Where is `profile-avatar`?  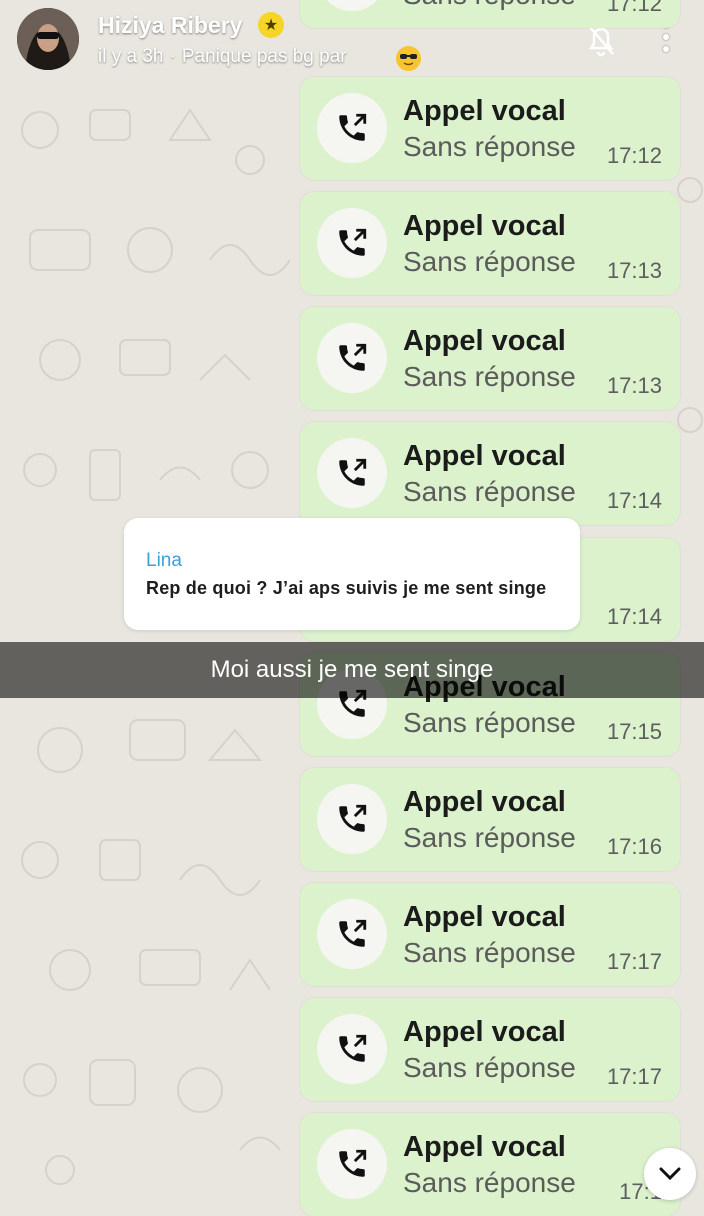 profile-avatar is located at coordinates (48, 39).